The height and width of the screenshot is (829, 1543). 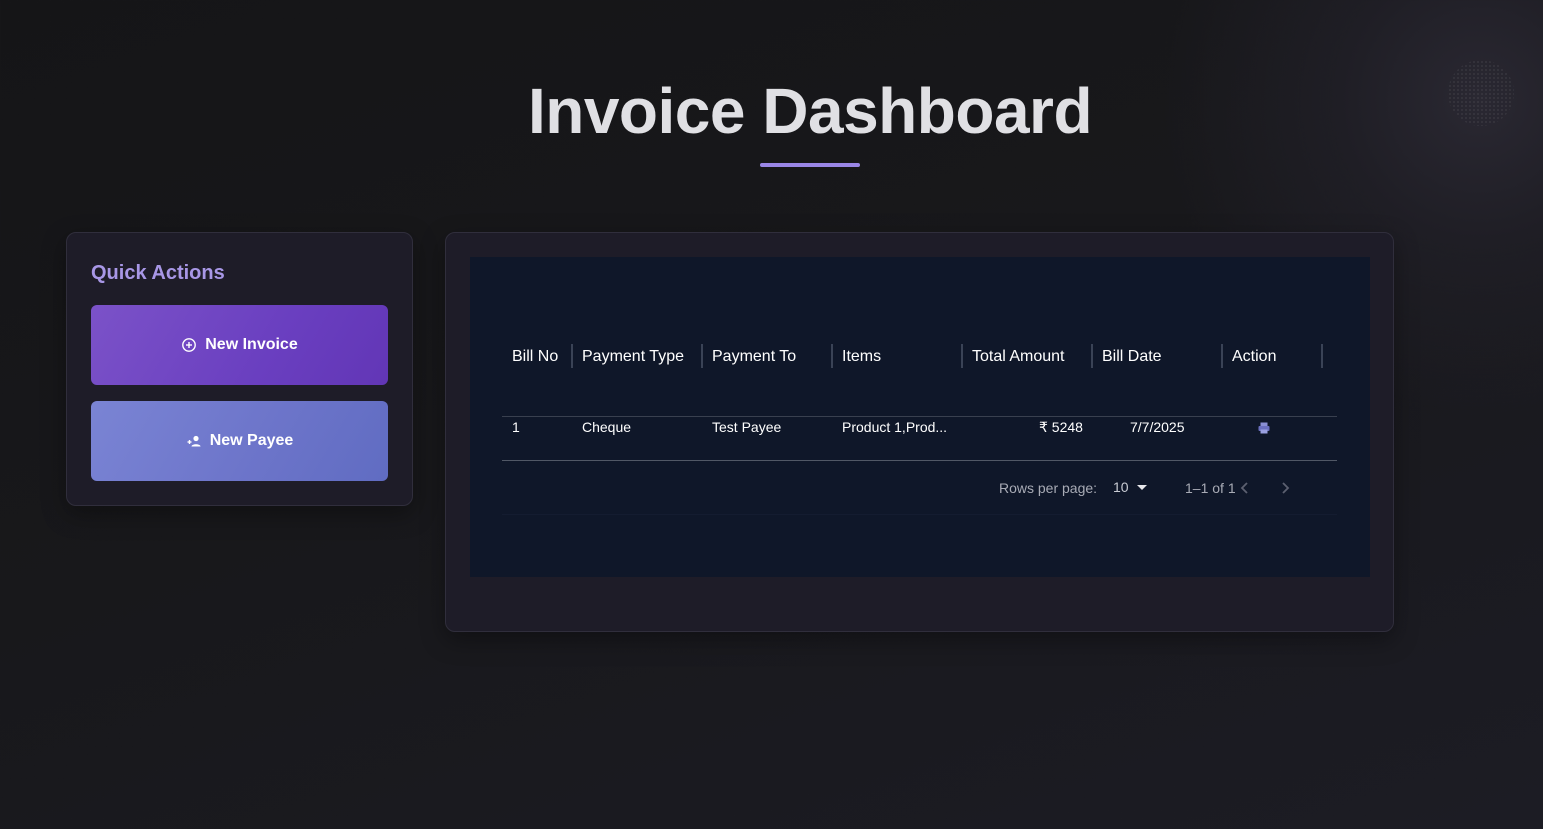 What do you see at coordinates (158, 273) in the screenshot?
I see `quick-actions-title: Quick Actions` at bounding box center [158, 273].